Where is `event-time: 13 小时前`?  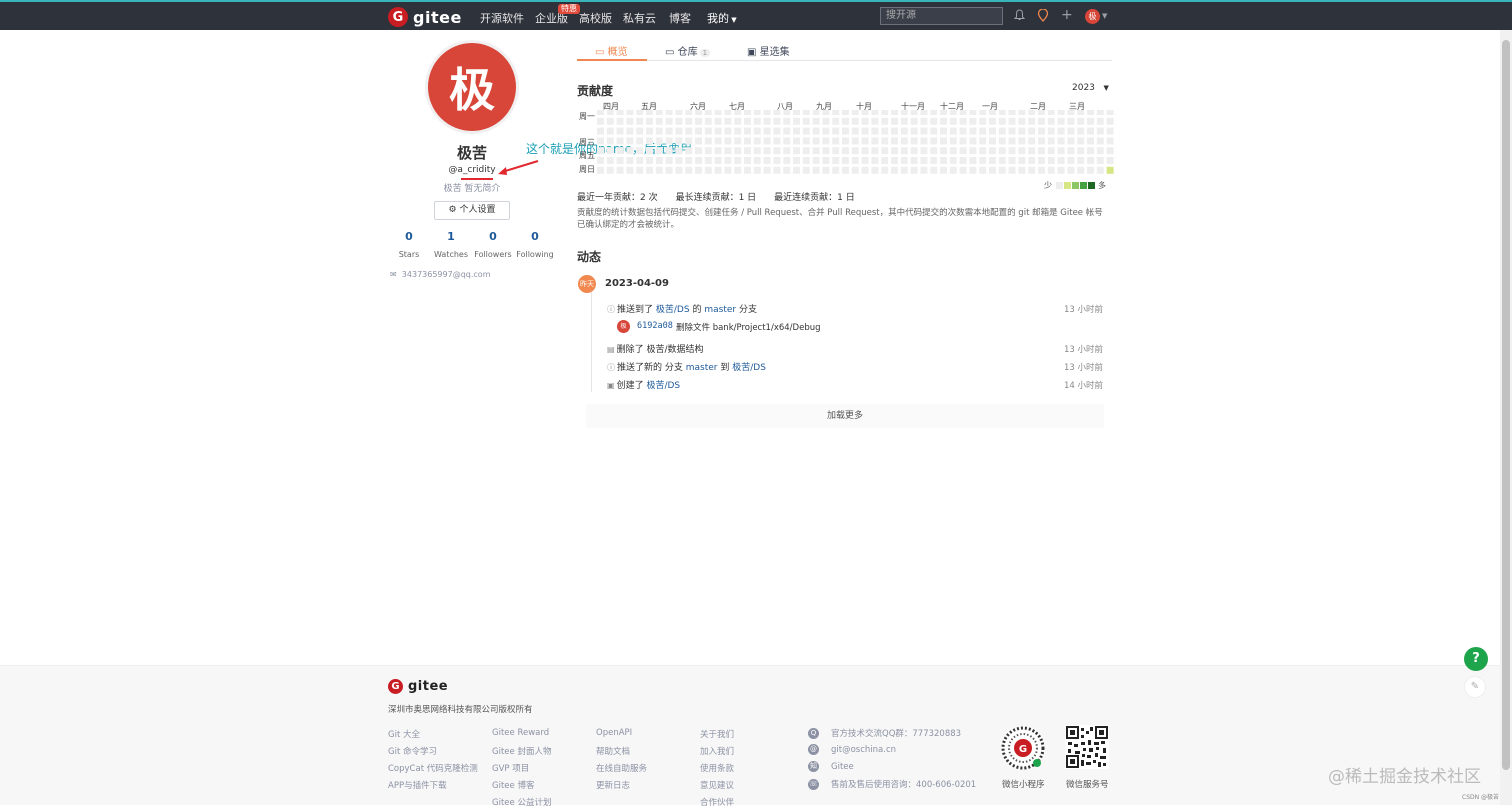 event-time: 13 小时前 is located at coordinates (1083, 310).